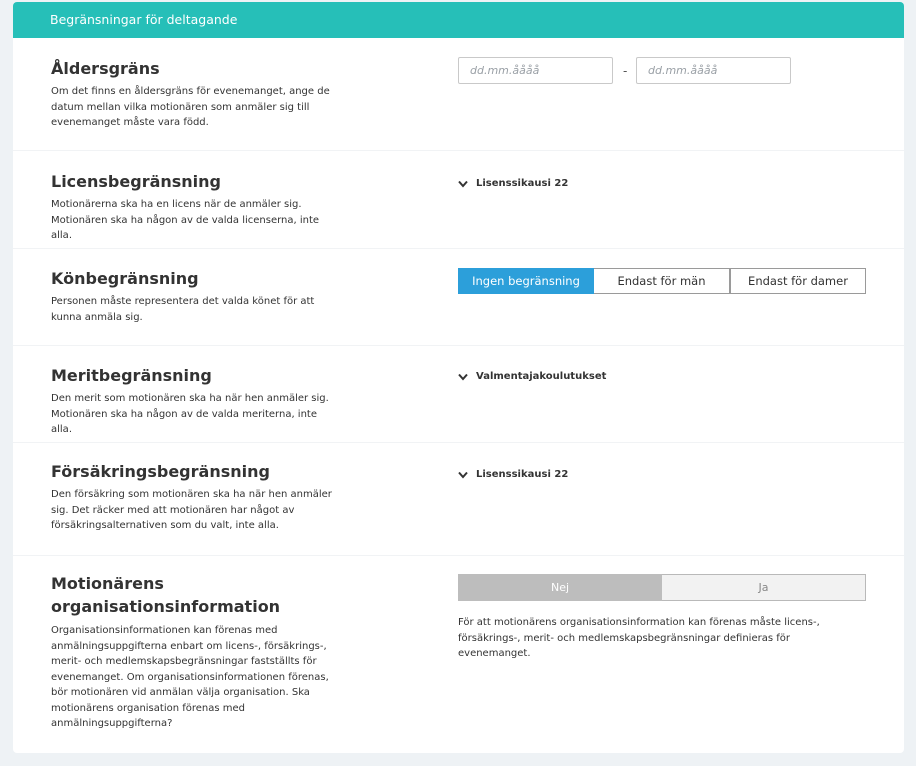 This screenshot has width=916, height=766. I want to click on merit-limit-title: Meritbegränsning, so click(131, 375).